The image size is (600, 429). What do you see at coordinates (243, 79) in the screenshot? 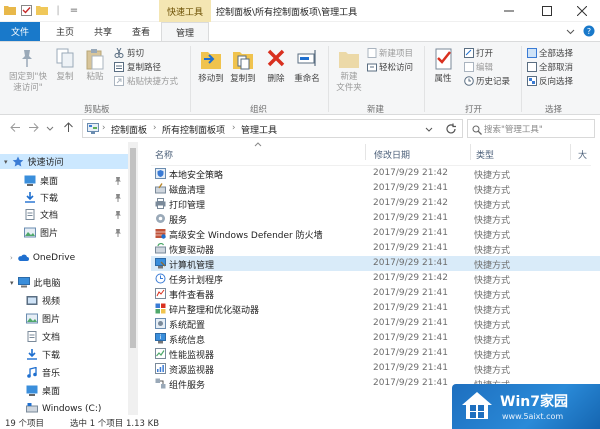
I see `copy-to-button: 复制到` at bounding box center [243, 79].